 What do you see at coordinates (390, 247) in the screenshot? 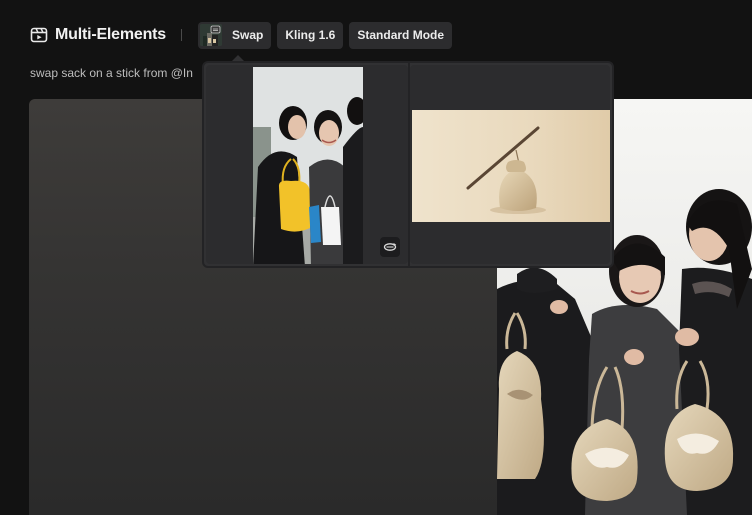
I see `swap-icon` at bounding box center [390, 247].